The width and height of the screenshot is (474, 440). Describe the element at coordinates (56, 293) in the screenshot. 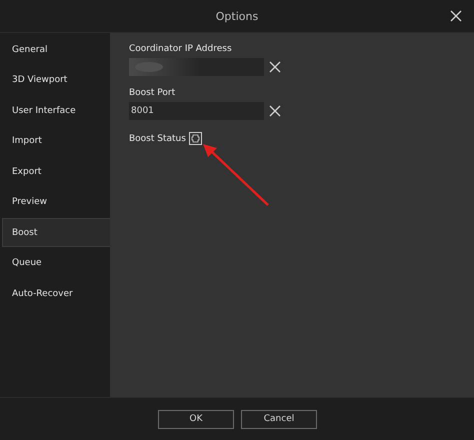

I see `sidebar-item: Auto-Recover` at that location.